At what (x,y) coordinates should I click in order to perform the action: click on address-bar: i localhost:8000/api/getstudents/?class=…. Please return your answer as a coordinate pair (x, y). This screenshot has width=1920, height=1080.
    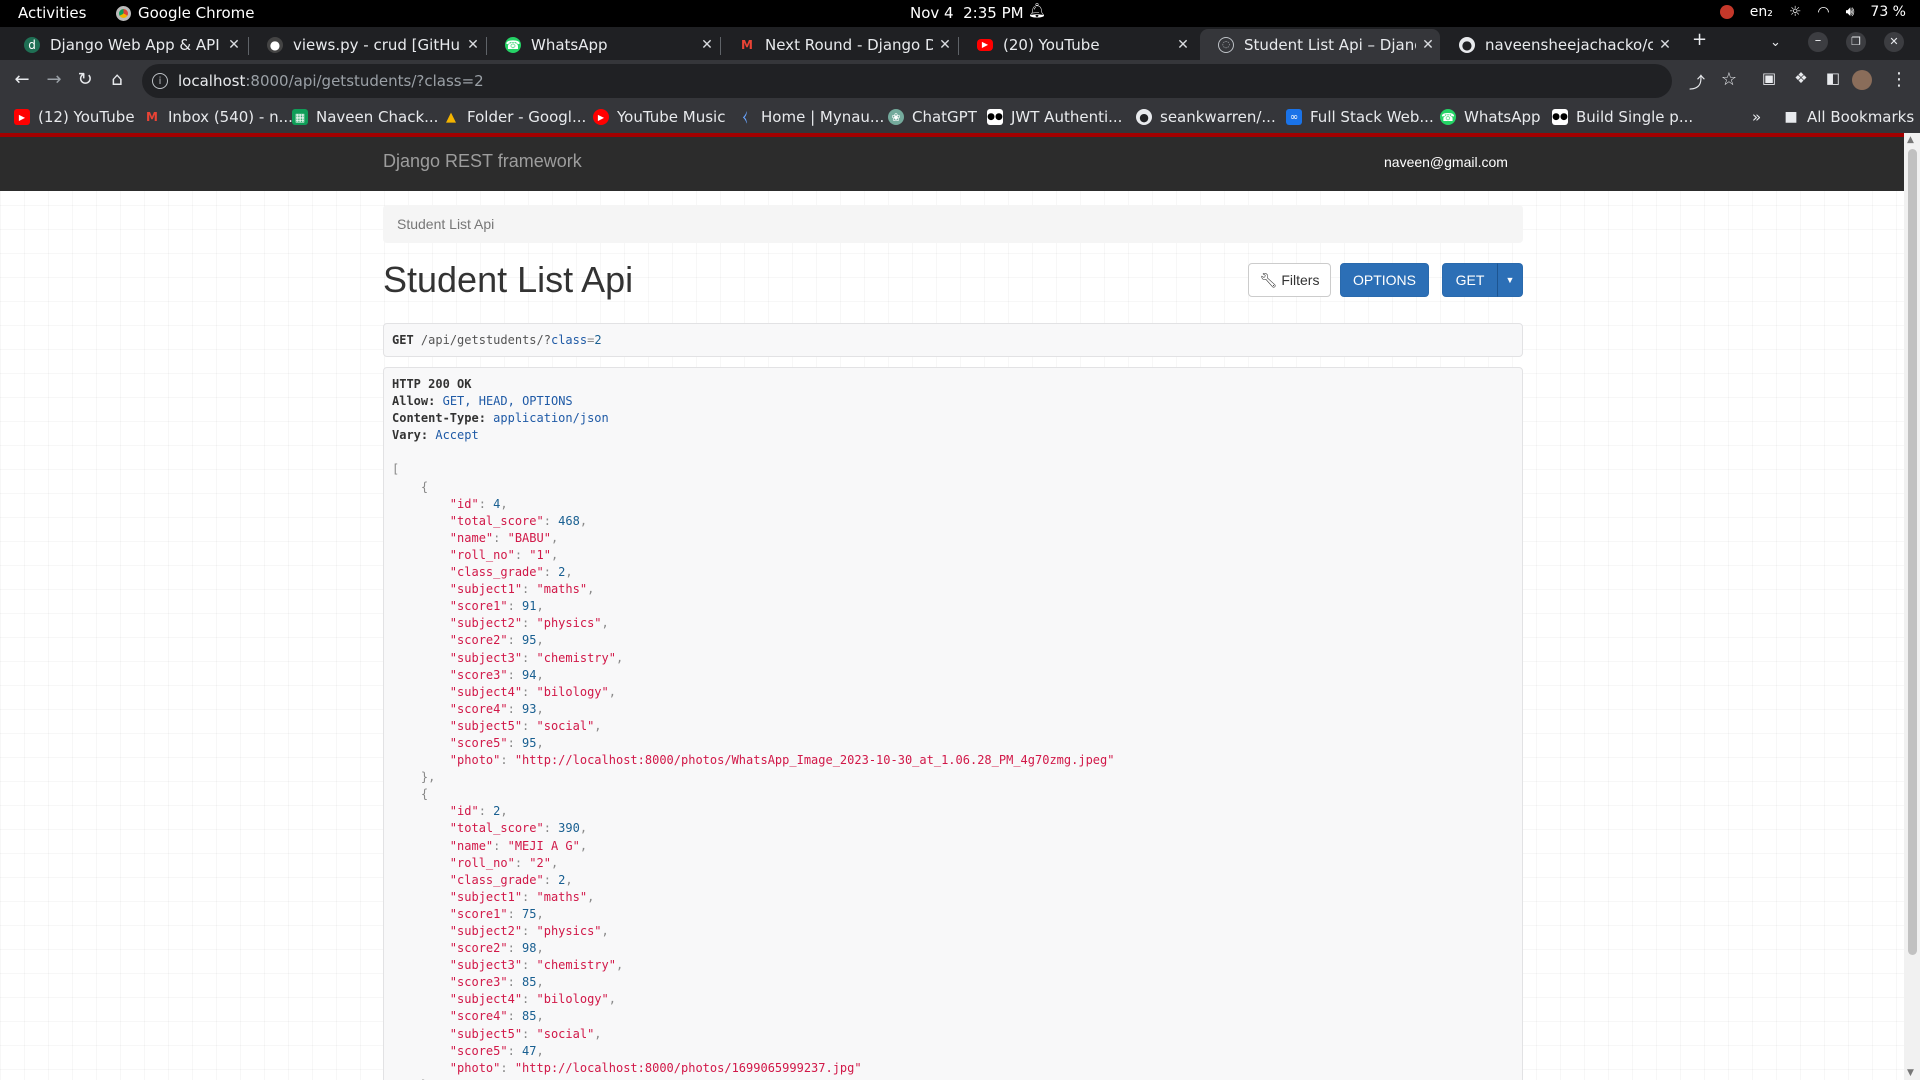
    Looking at the image, I should click on (907, 81).